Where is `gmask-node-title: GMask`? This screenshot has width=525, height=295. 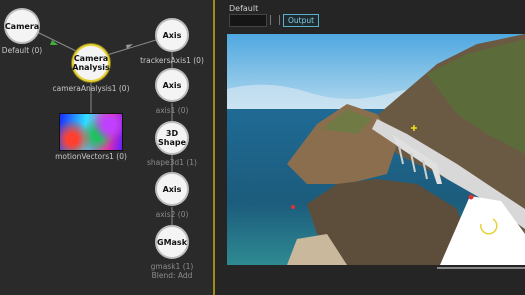
gmask-node-title: GMask is located at coordinates (172, 242).